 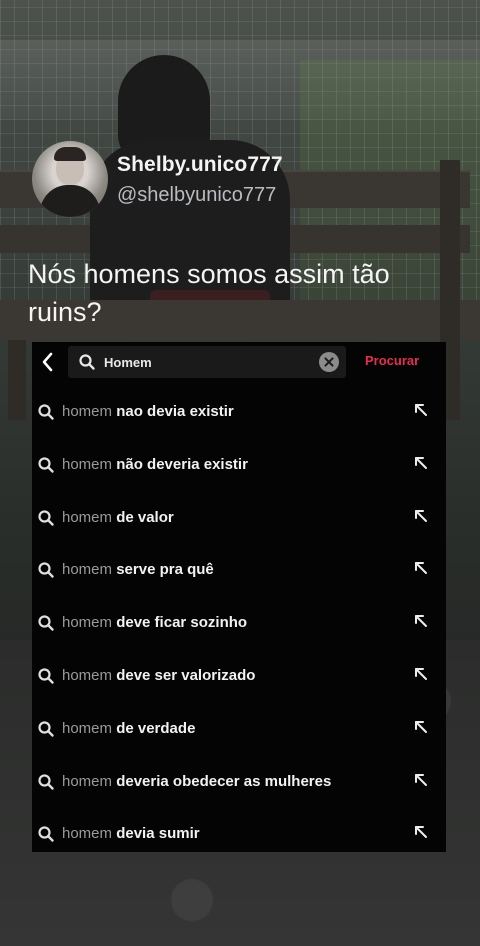 I want to click on suggestion-item: homem deve ficar sozinho, so click(x=239, y=622).